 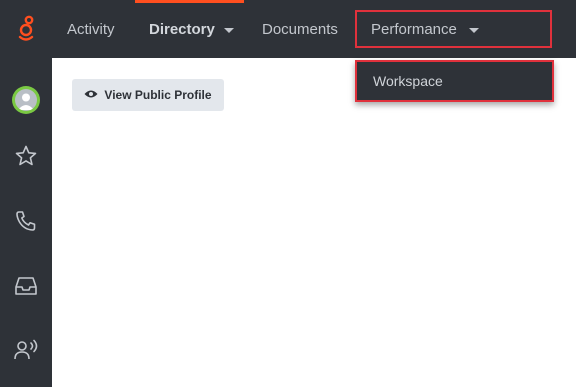 What do you see at coordinates (91, 95) in the screenshot?
I see `eye-icon` at bounding box center [91, 95].